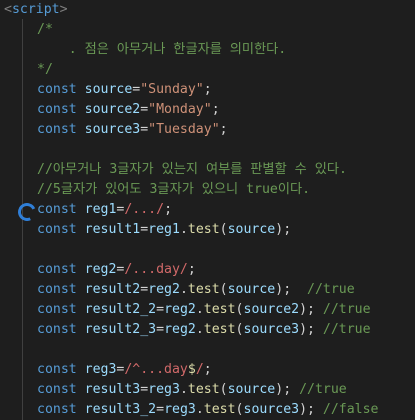 The image size is (415, 420). Describe the element at coordinates (112, 289) in the screenshot. I see `code-token: result2` at that location.